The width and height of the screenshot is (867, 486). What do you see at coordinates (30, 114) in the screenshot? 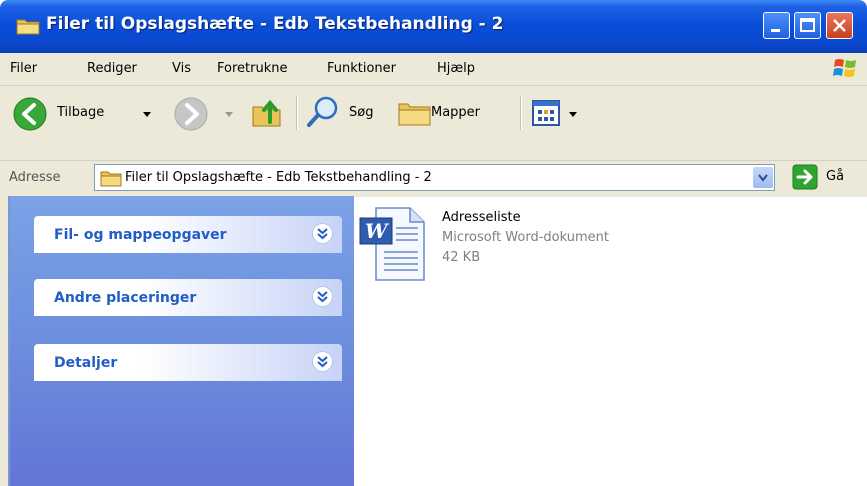
I see `back-arrow-icon` at bounding box center [30, 114].